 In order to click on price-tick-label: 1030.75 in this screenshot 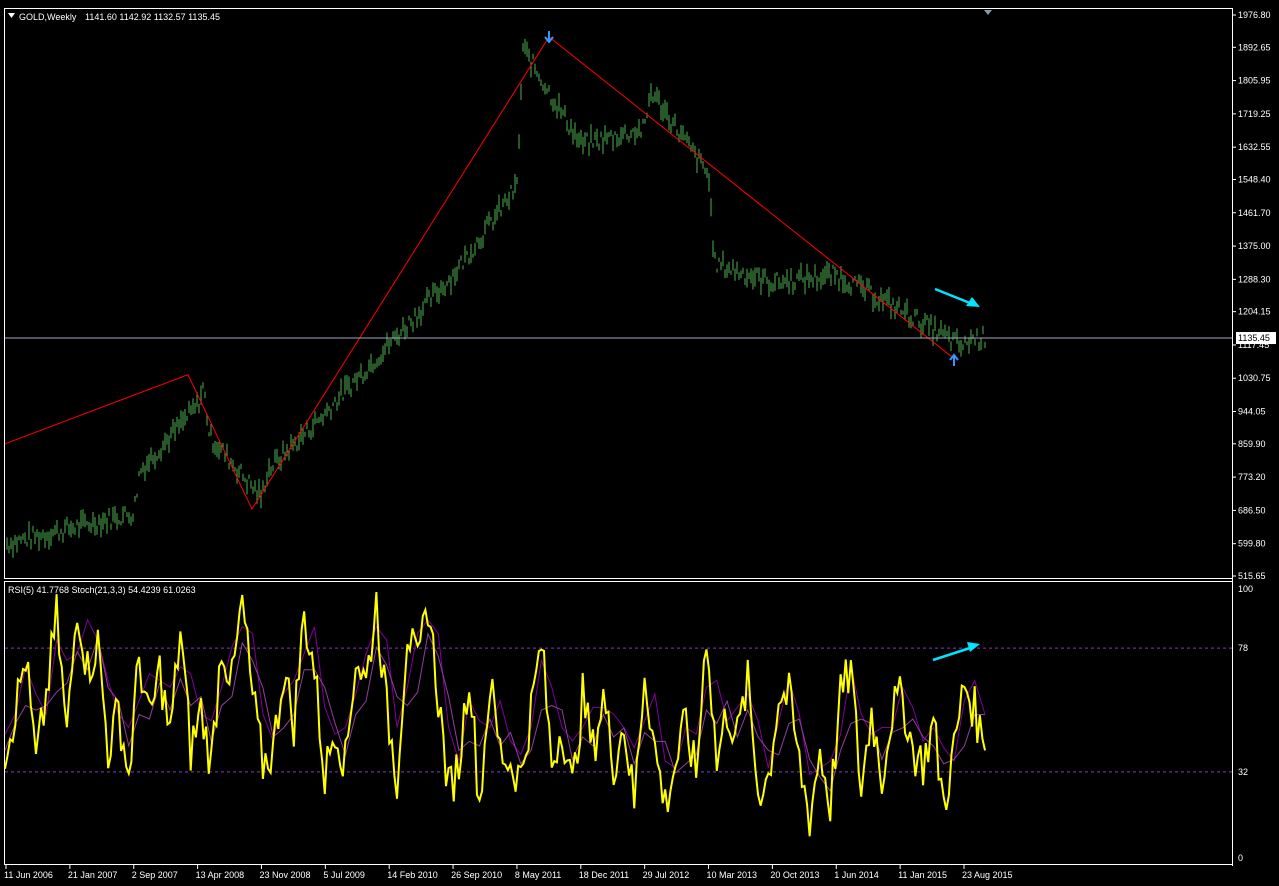, I will do `click(1254, 378)`.